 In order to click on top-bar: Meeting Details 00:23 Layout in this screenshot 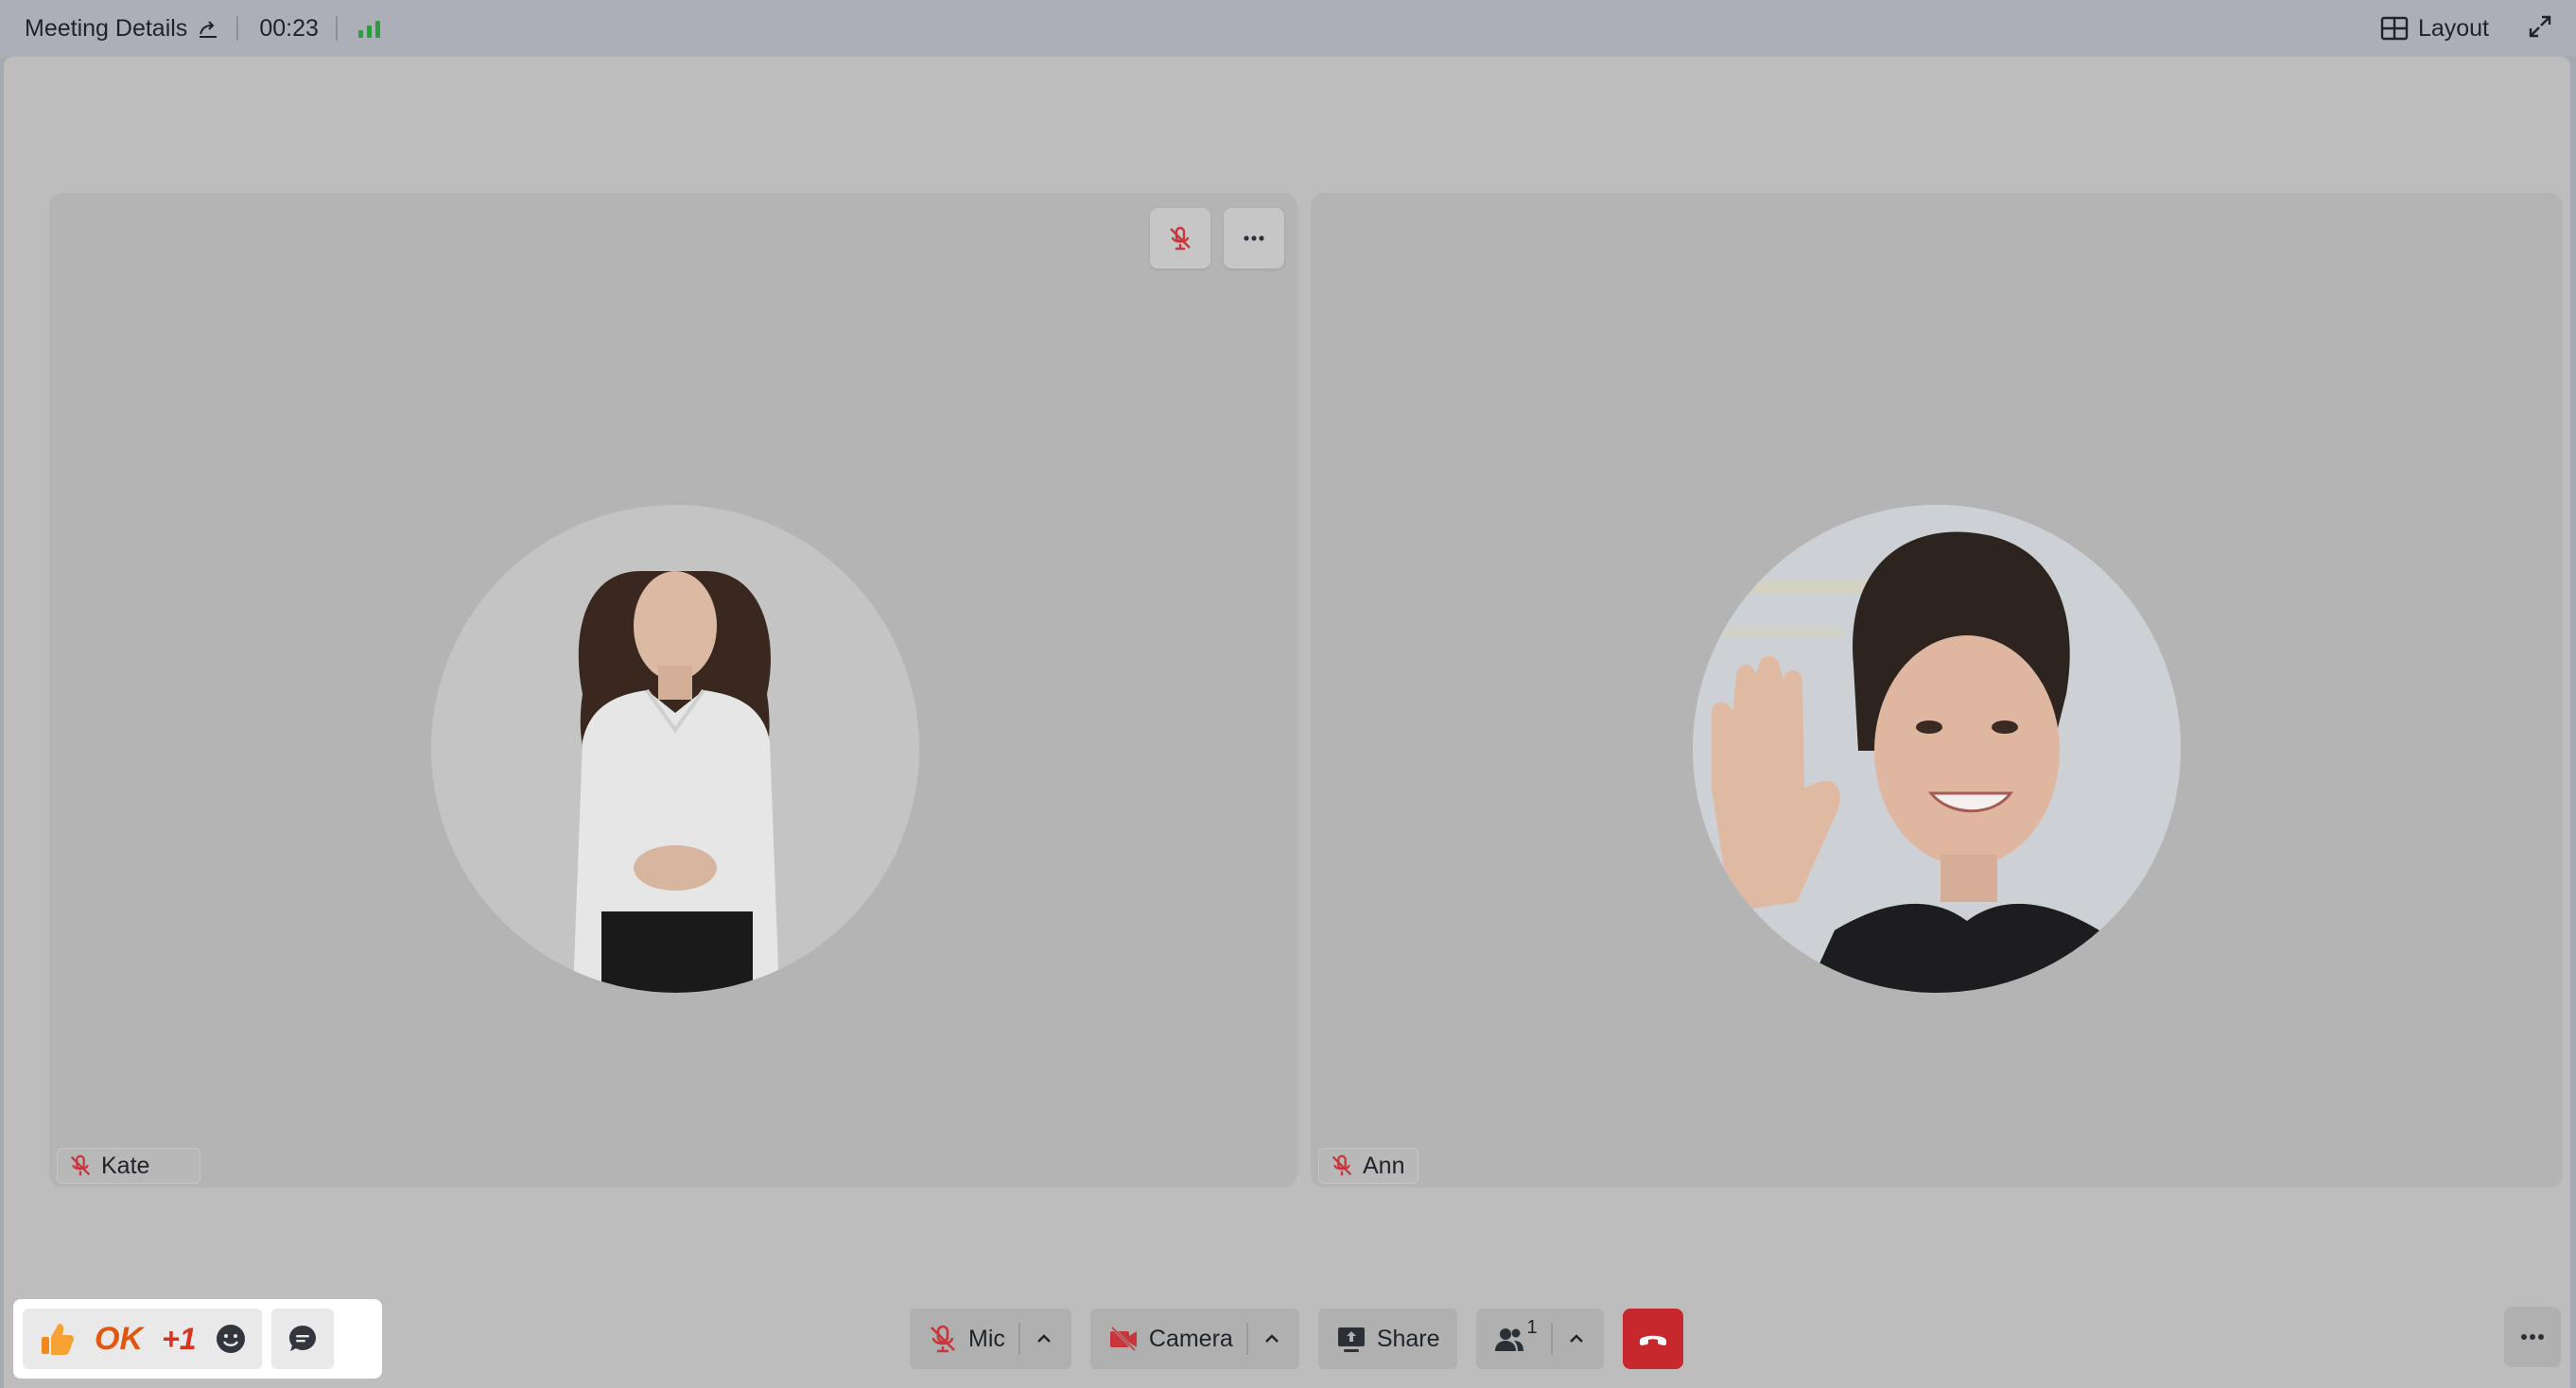, I will do `click(1288, 28)`.